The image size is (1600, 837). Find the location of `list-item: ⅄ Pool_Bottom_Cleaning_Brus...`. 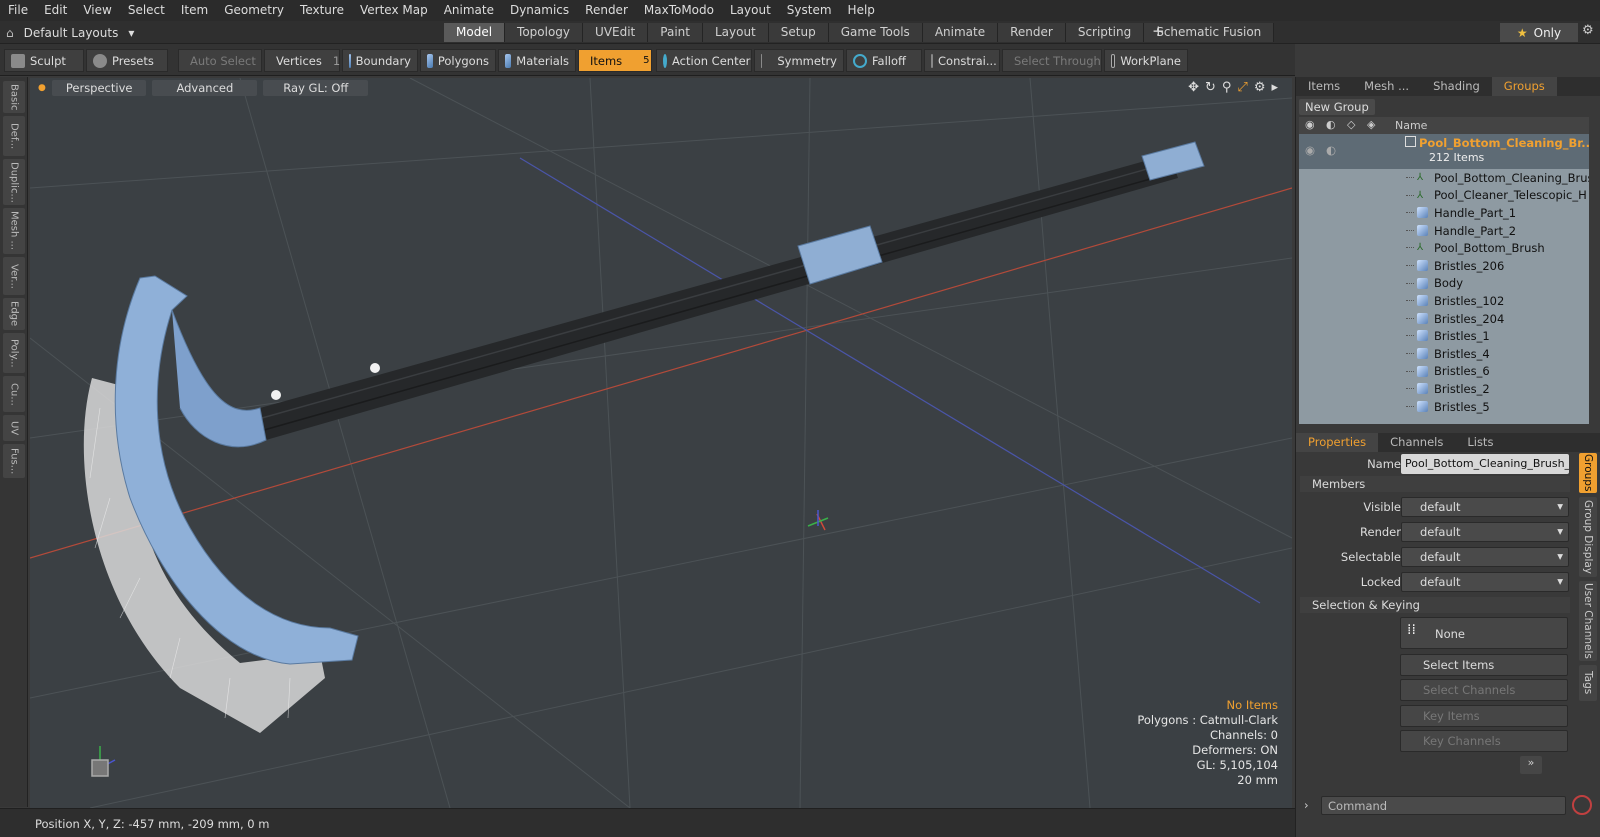

list-item: ⅄ Pool_Bottom_Cleaning_Brus... is located at coordinates (1444, 178).